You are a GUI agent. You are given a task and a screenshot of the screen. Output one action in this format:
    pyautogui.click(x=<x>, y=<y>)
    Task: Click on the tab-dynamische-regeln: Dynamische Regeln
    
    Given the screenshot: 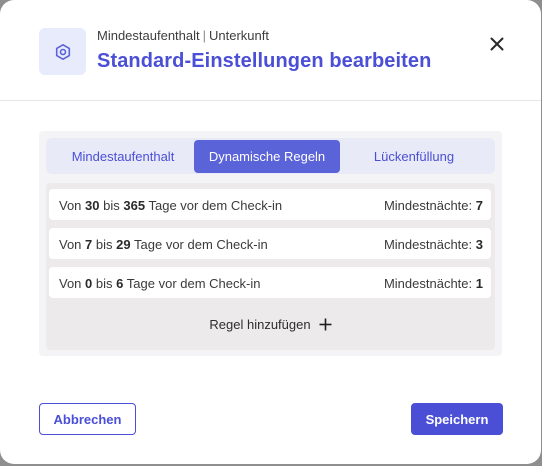 What is the action you would take?
    pyautogui.click(x=267, y=156)
    